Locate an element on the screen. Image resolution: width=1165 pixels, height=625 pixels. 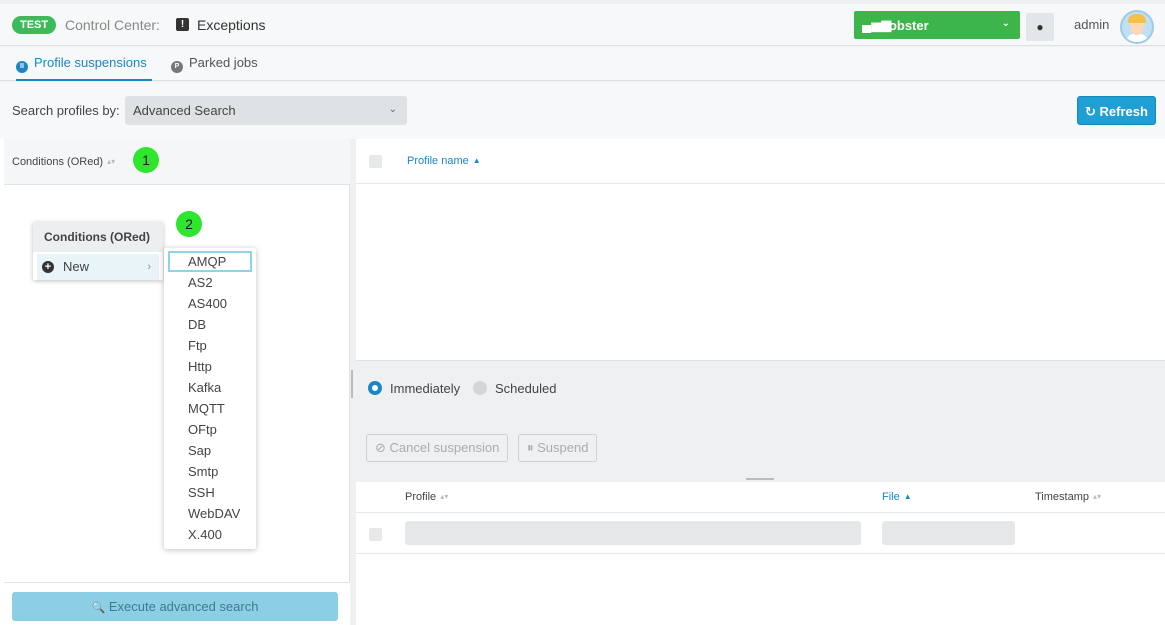
submenu-item-webdav: WebDAV is located at coordinates (210, 513).